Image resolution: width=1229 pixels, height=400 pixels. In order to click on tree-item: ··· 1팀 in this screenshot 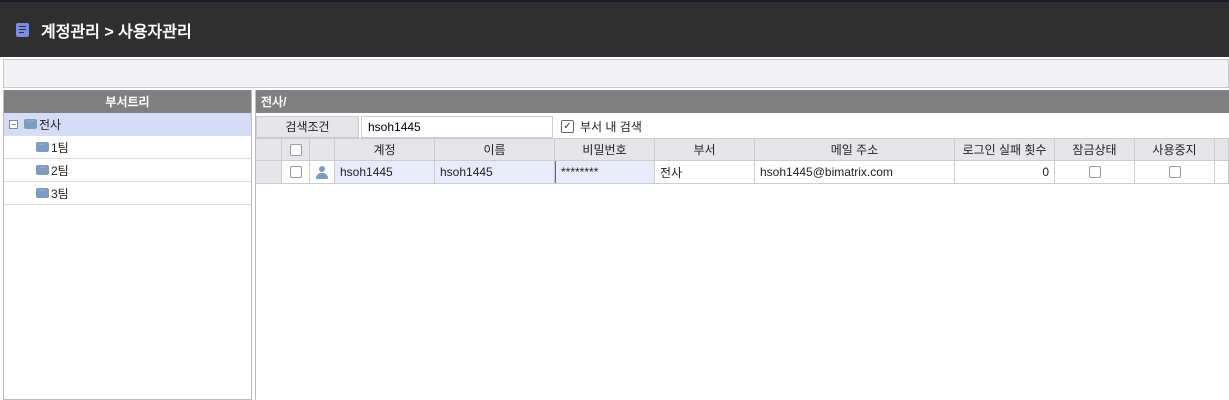, I will do `click(127, 147)`.